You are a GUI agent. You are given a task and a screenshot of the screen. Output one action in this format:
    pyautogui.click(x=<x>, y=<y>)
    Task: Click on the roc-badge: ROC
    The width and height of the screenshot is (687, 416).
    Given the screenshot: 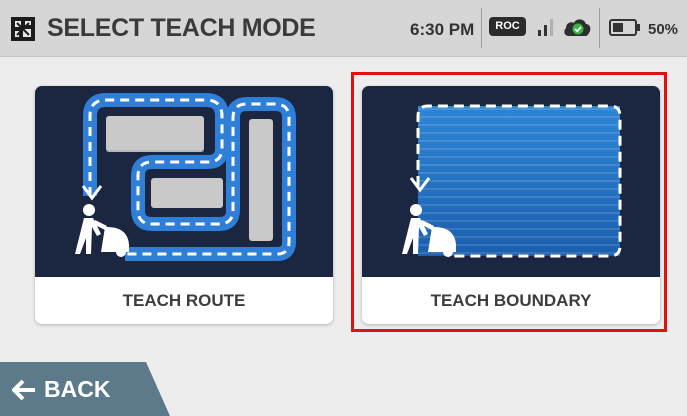 What is the action you would take?
    pyautogui.click(x=507, y=26)
    